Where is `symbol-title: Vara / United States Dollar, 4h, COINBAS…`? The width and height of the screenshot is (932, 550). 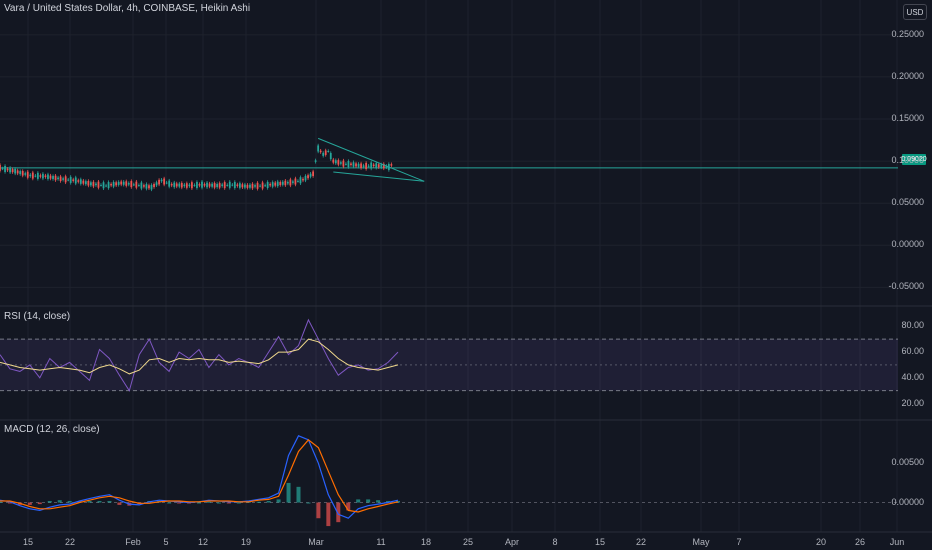 symbol-title: Vara / United States Dollar, 4h, COINBAS… is located at coordinates (127, 8).